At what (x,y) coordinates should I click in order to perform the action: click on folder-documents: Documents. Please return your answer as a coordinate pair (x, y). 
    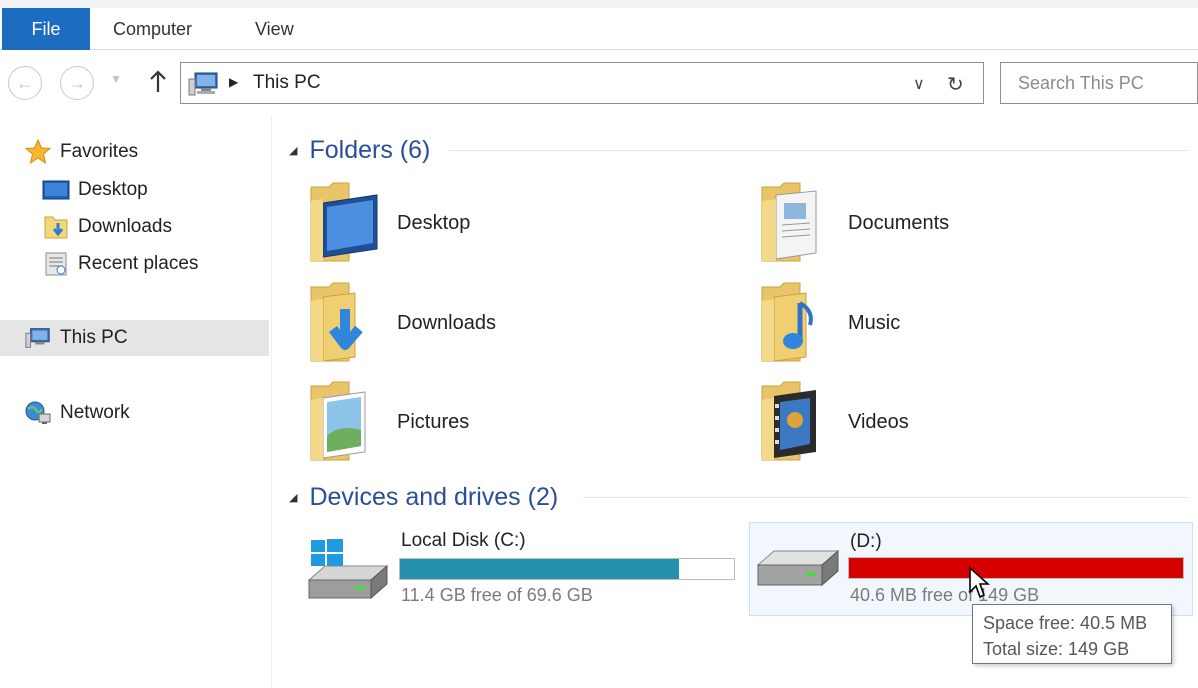
    Looking at the image, I should click on (970, 223).